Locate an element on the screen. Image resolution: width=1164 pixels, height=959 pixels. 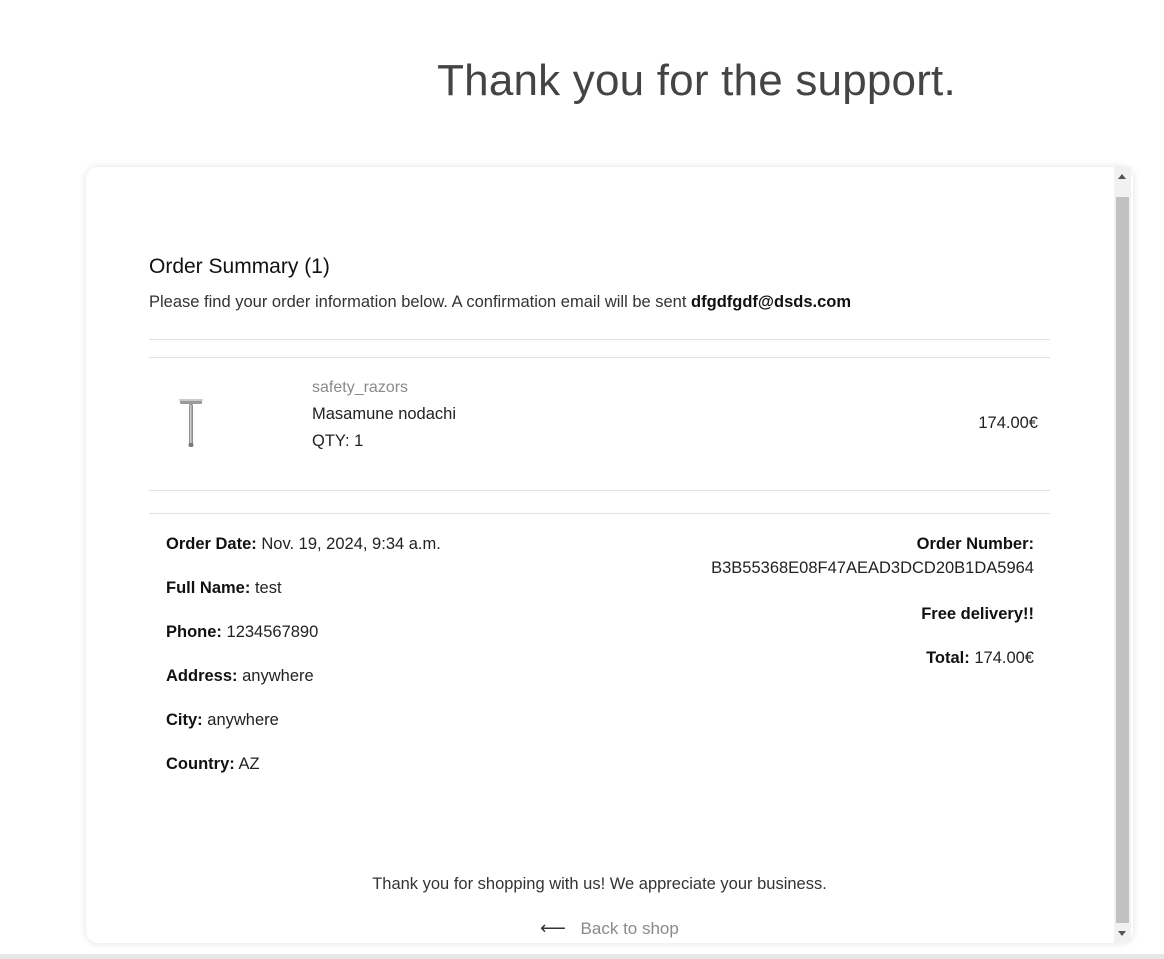
scrollbar is located at coordinates (1122, 555).